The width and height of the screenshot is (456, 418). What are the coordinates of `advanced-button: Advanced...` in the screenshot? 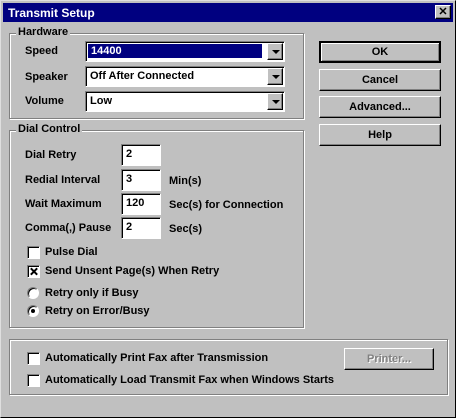 It's located at (380, 107).